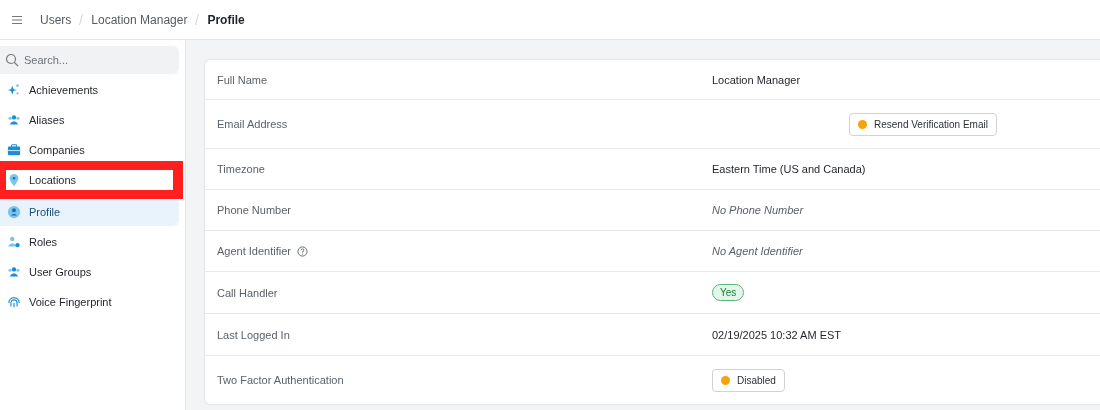 The image size is (1100, 410). I want to click on field-label: Two Factor Authentication, so click(280, 380).